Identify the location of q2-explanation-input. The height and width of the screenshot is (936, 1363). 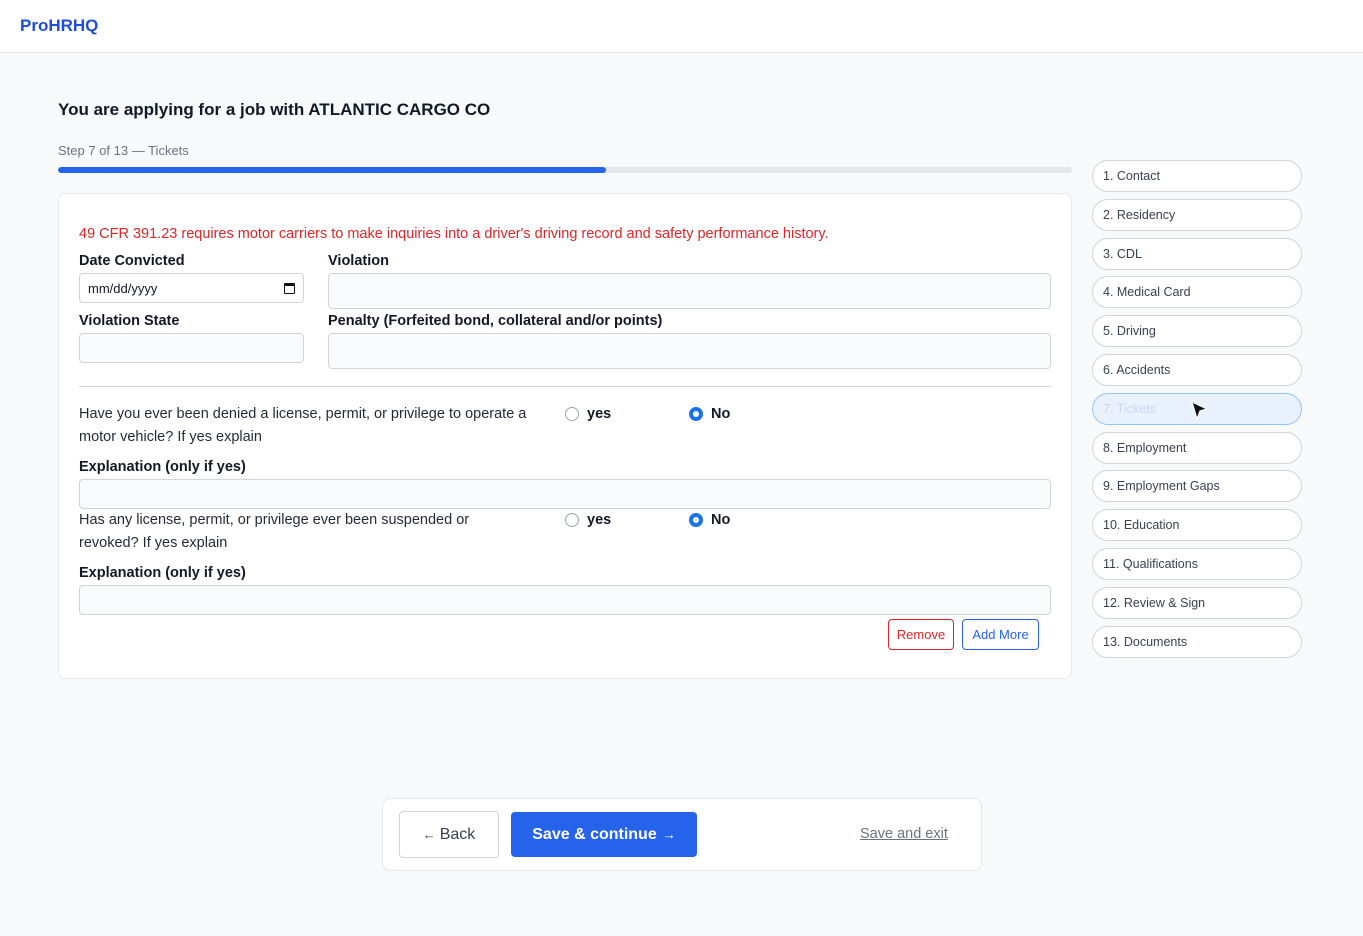
(565, 600).